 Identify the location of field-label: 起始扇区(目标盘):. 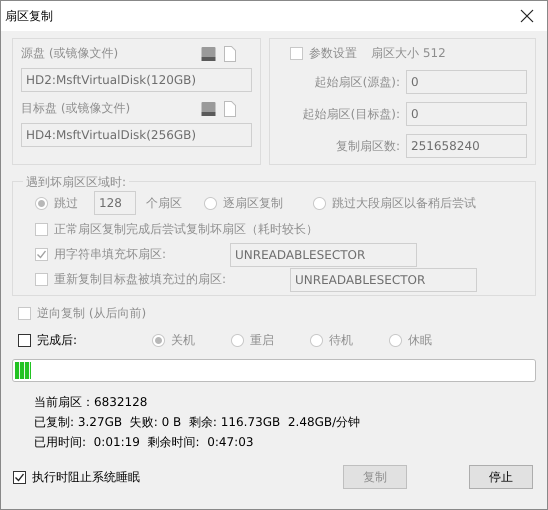
(351, 114).